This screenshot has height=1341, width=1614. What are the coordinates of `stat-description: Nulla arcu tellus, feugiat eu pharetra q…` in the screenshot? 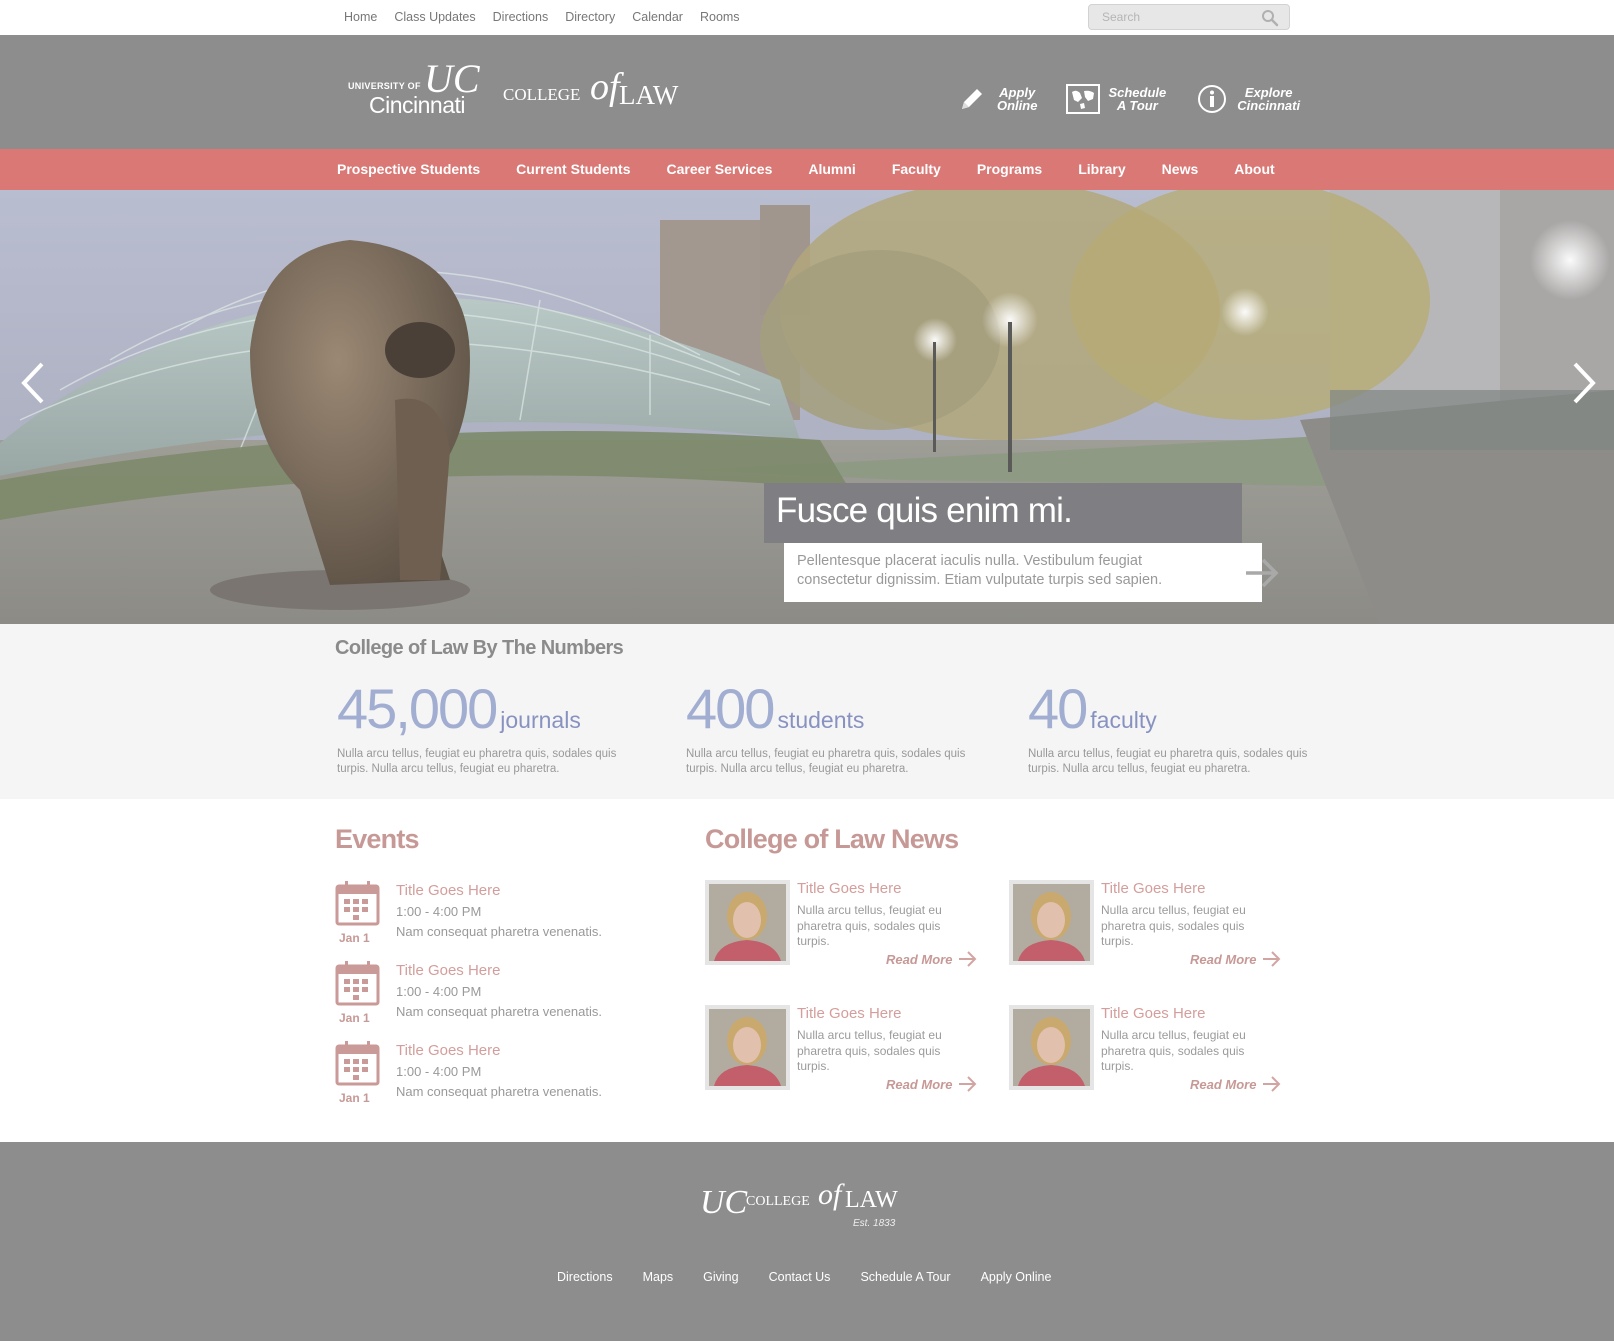 It's located at (477, 761).